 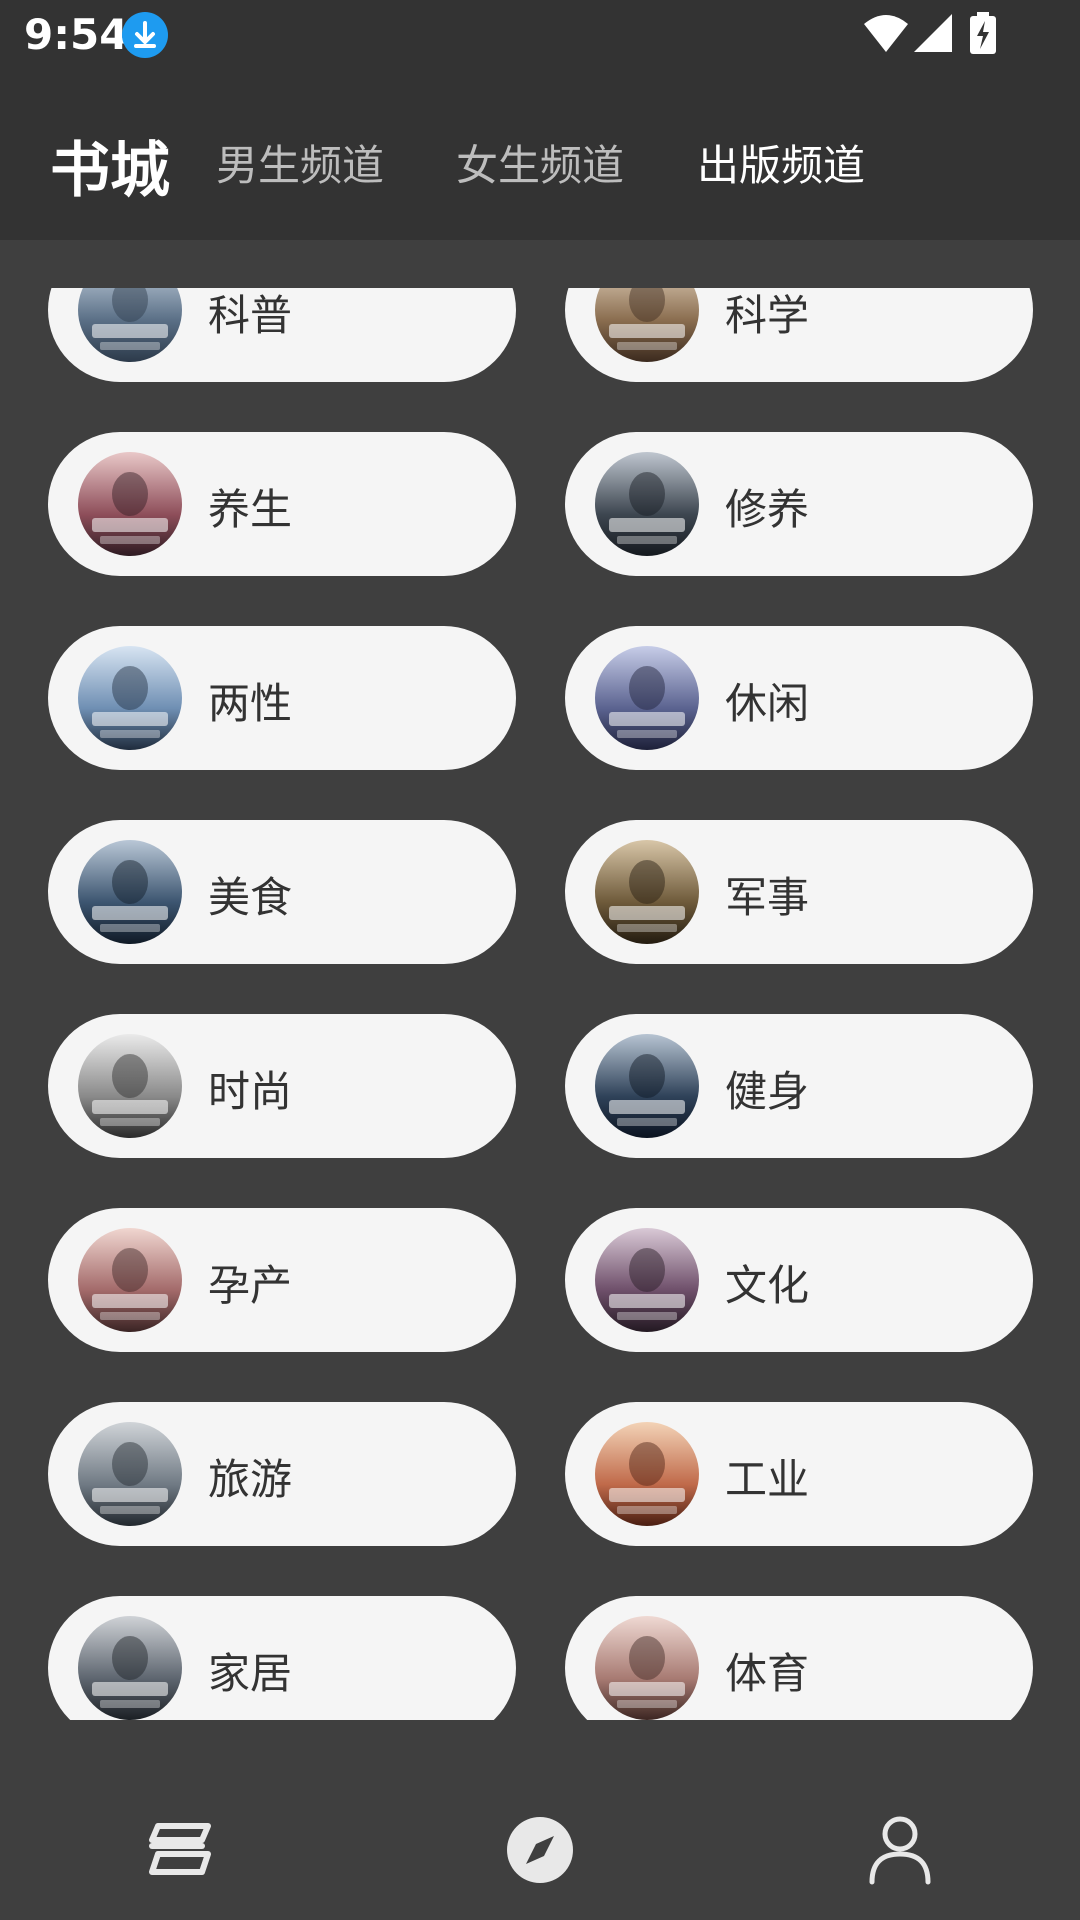 What do you see at coordinates (110, 171) in the screenshot?
I see `page-title: 书城` at bounding box center [110, 171].